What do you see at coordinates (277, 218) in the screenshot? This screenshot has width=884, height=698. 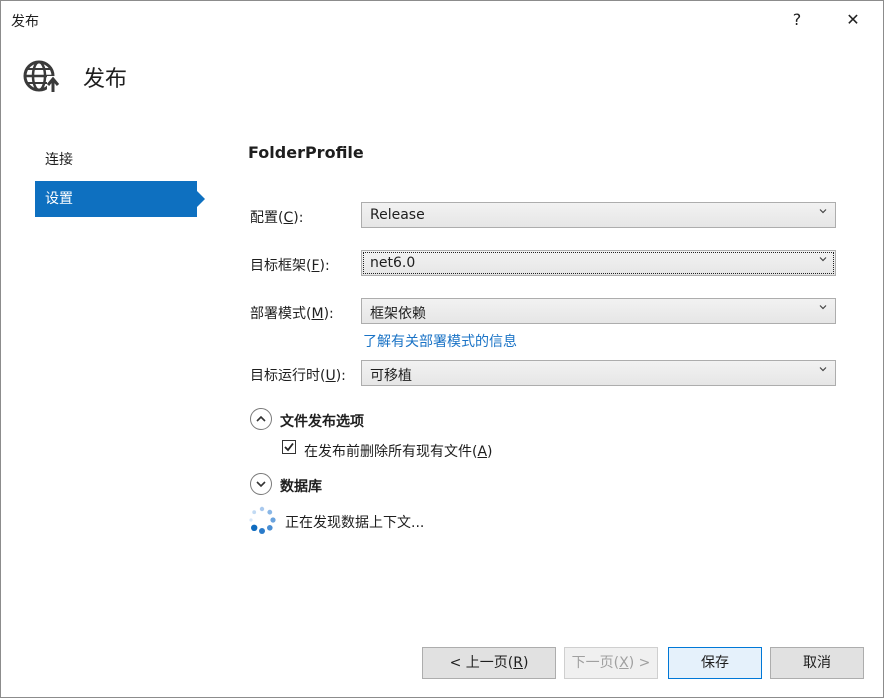 I see `config-label: 配置(C):` at bounding box center [277, 218].